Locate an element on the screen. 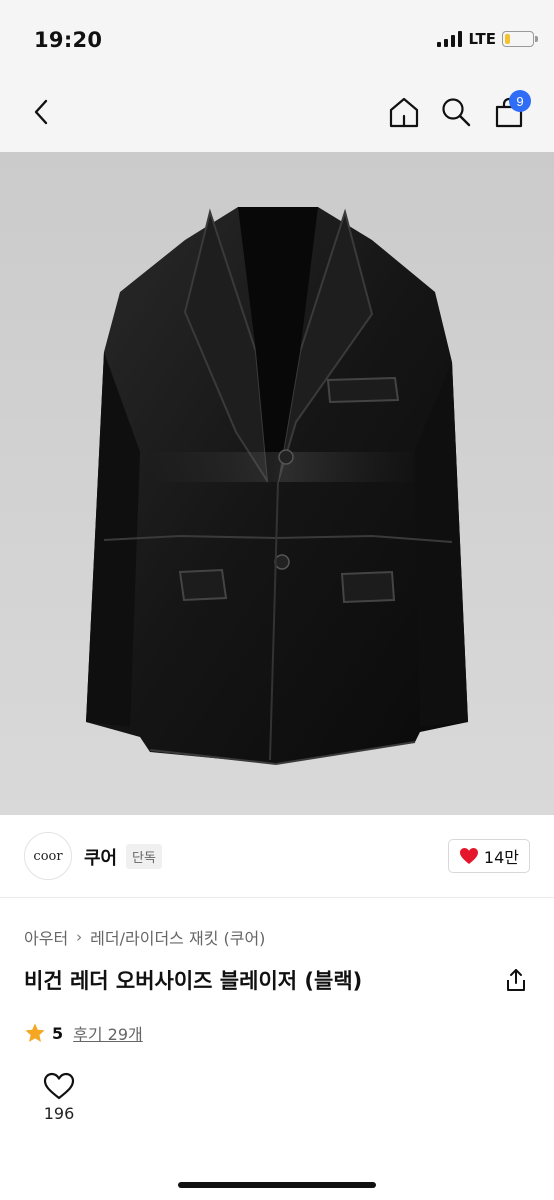 This screenshot has width=554, height=1200. signal-icon is located at coordinates (450, 39).